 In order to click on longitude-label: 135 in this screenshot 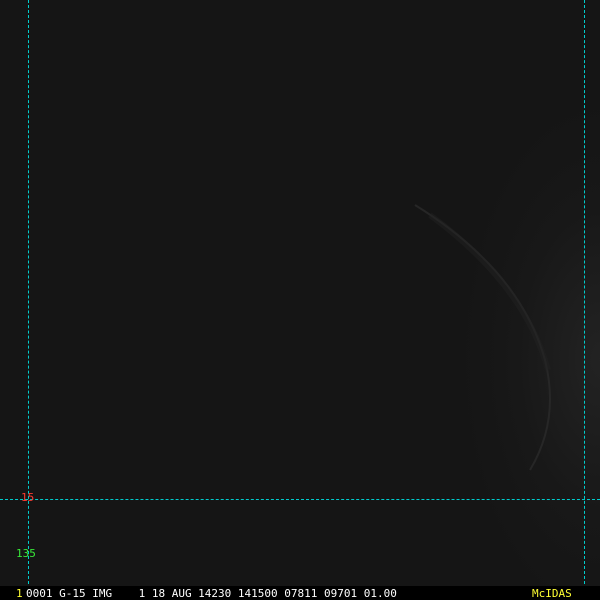, I will do `click(26, 553)`.